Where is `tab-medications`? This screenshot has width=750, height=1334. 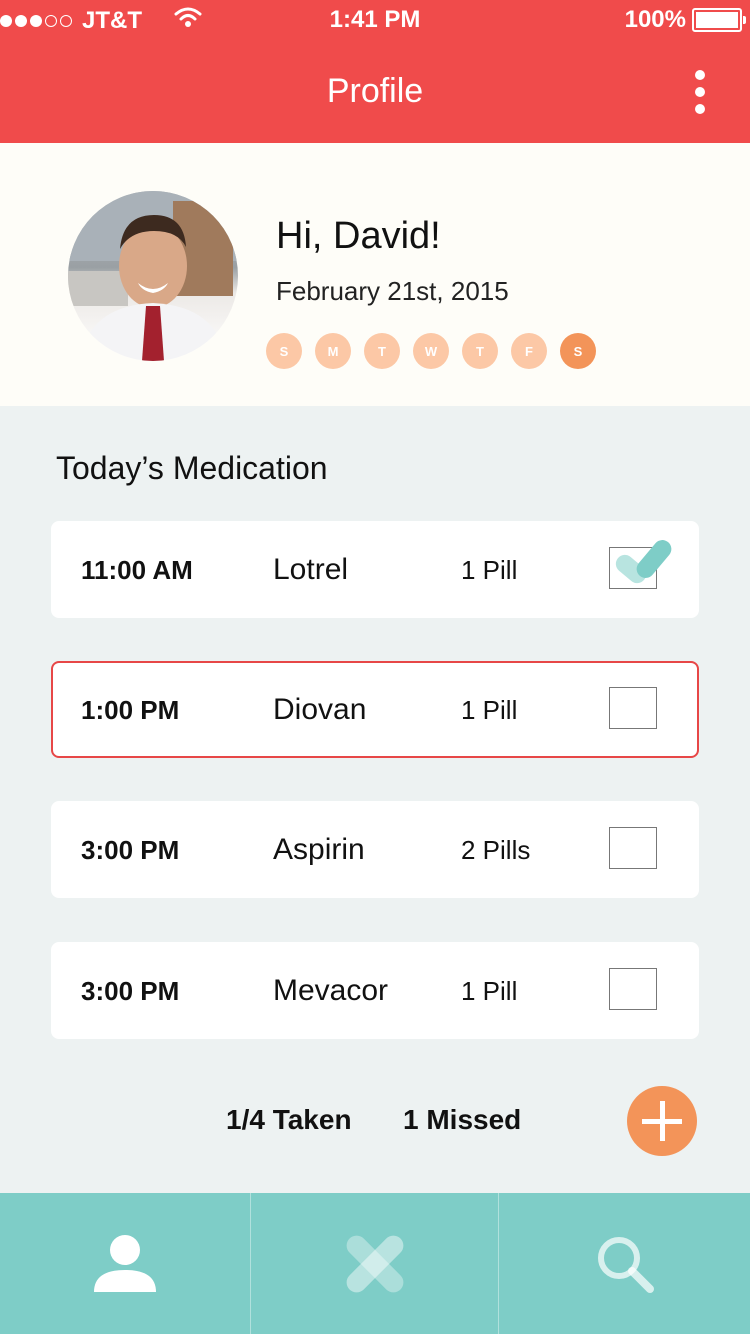 tab-medications is located at coordinates (374, 1263).